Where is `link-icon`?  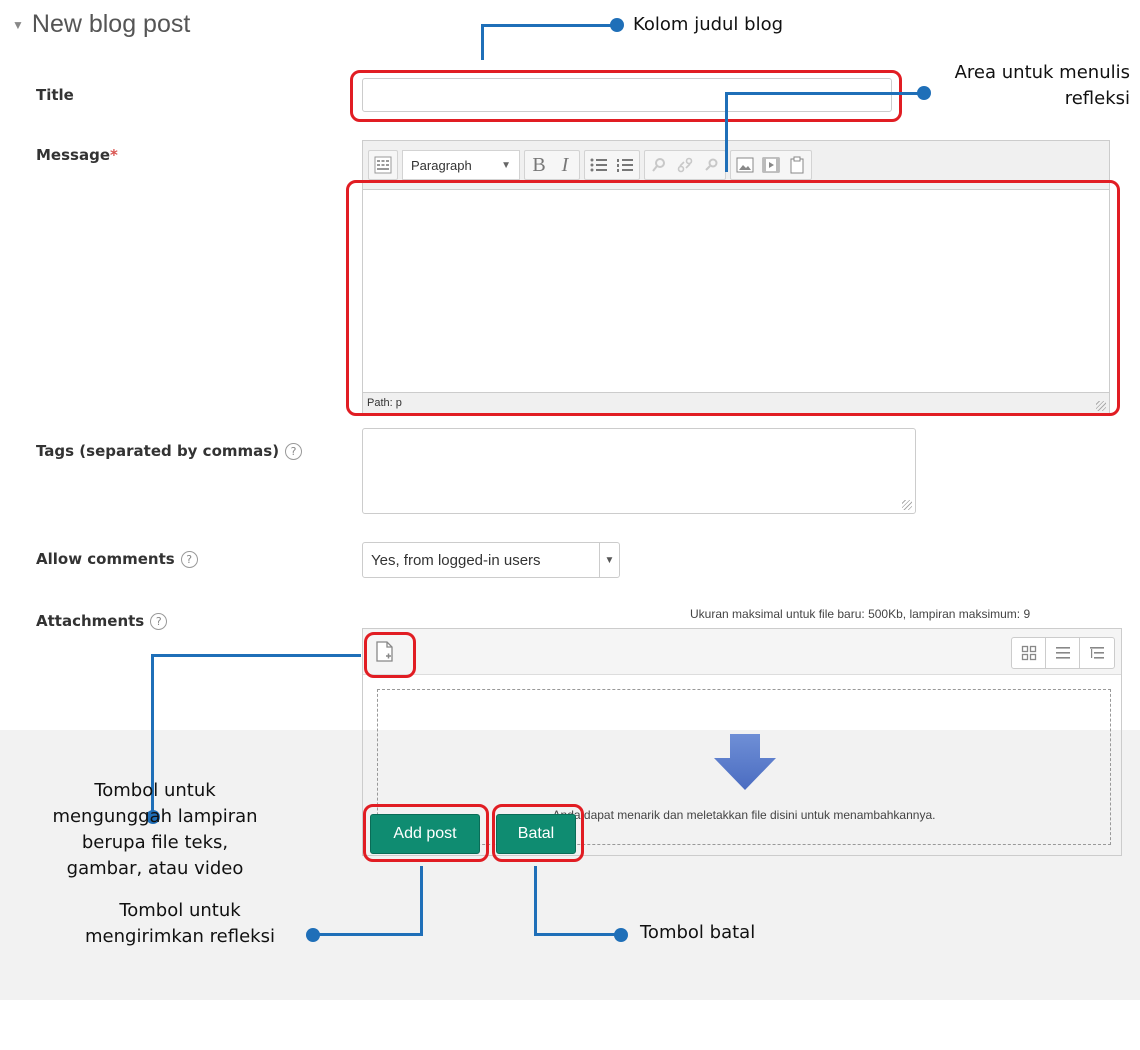
link-icon is located at coordinates (659, 165).